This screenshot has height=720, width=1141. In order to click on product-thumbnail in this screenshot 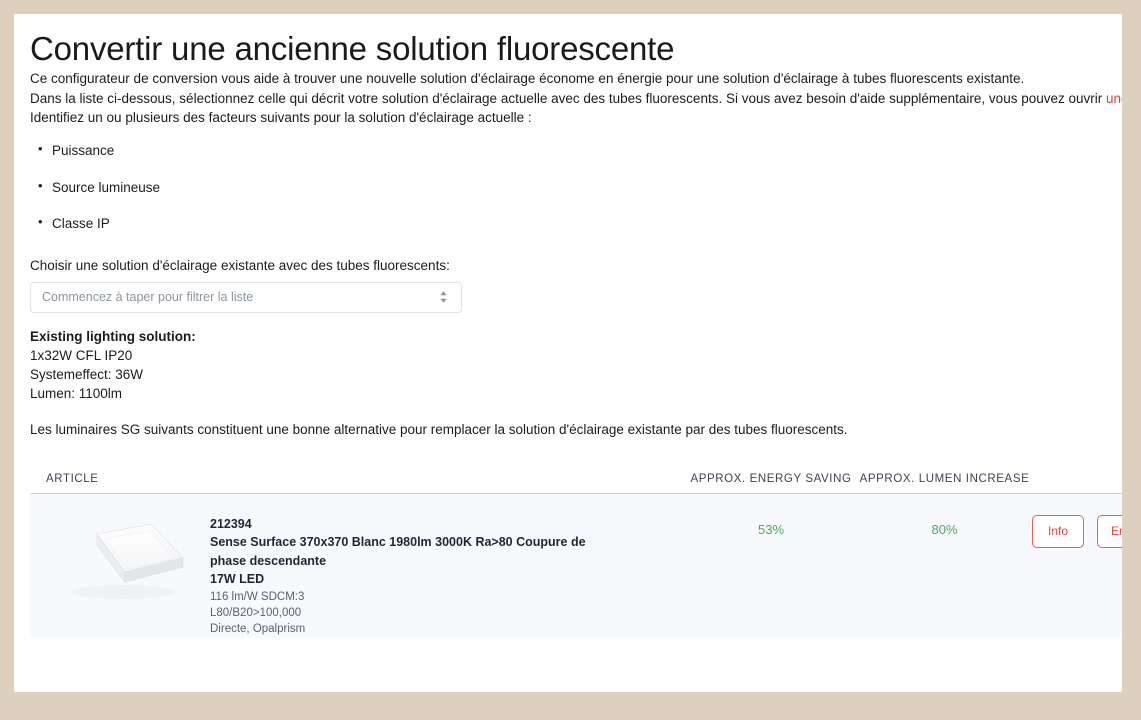, I will do `click(121, 560)`.